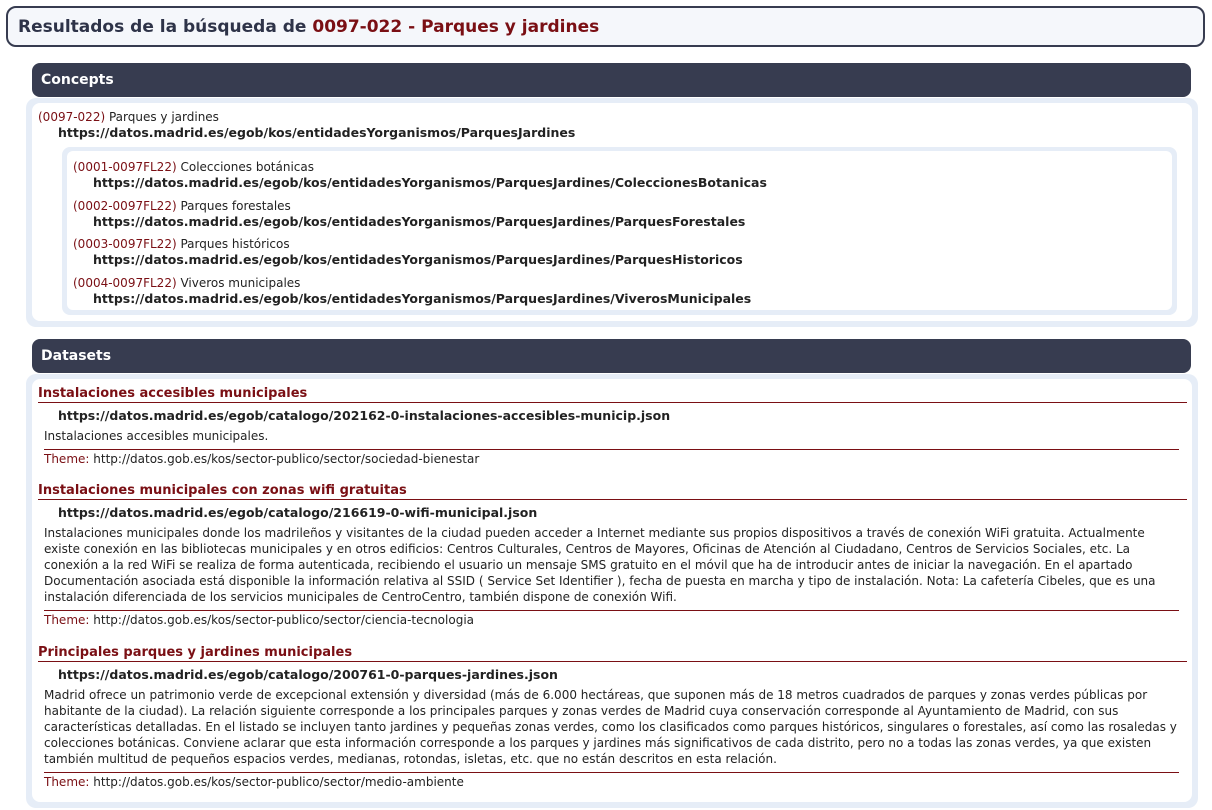 The image size is (1212, 810). What do you see at coordinates (156, 436) in the screenshot?
I see `dataset-description: Instalaciones accesibles municipales.` at bounding box center [156, 436].